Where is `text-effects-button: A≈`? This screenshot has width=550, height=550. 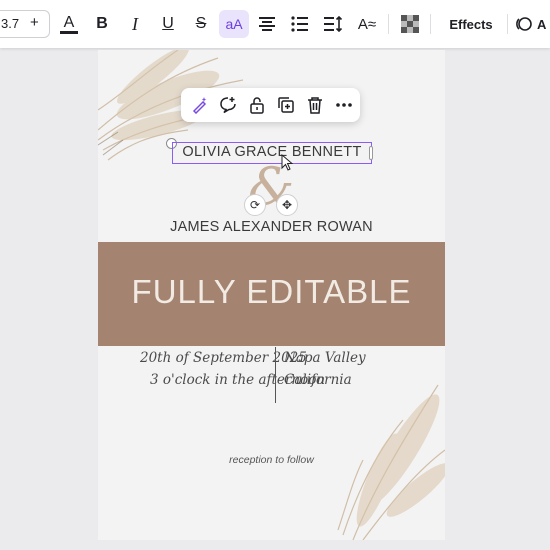
text-effects-button: A≈ is located at coordinates (367, 24).